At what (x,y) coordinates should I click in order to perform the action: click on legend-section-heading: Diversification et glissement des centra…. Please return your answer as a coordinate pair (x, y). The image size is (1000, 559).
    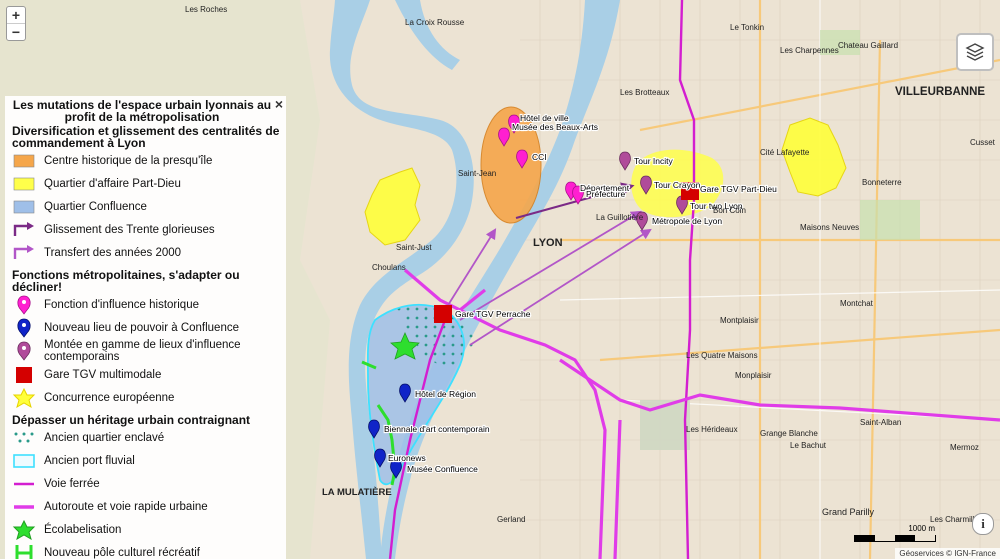
    Looking at the image, I should click on (146, 137).